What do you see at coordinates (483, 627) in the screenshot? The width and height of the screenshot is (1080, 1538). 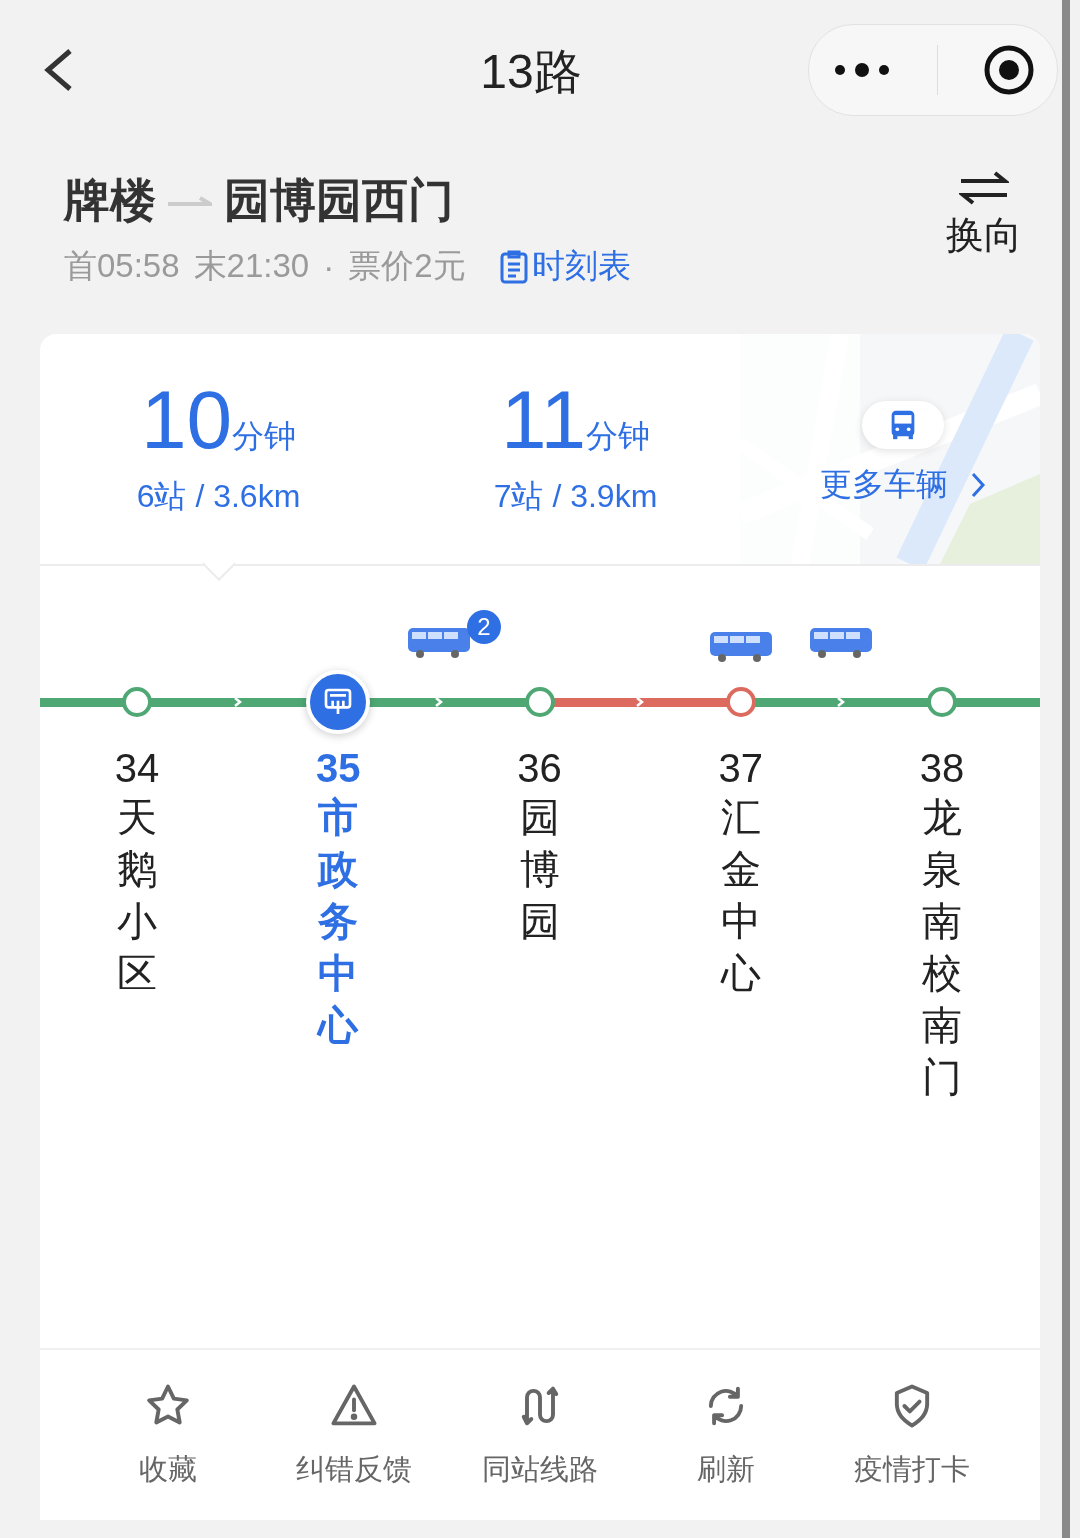 I see `bus-count-badge: 2` at bounding box center [483, 627].